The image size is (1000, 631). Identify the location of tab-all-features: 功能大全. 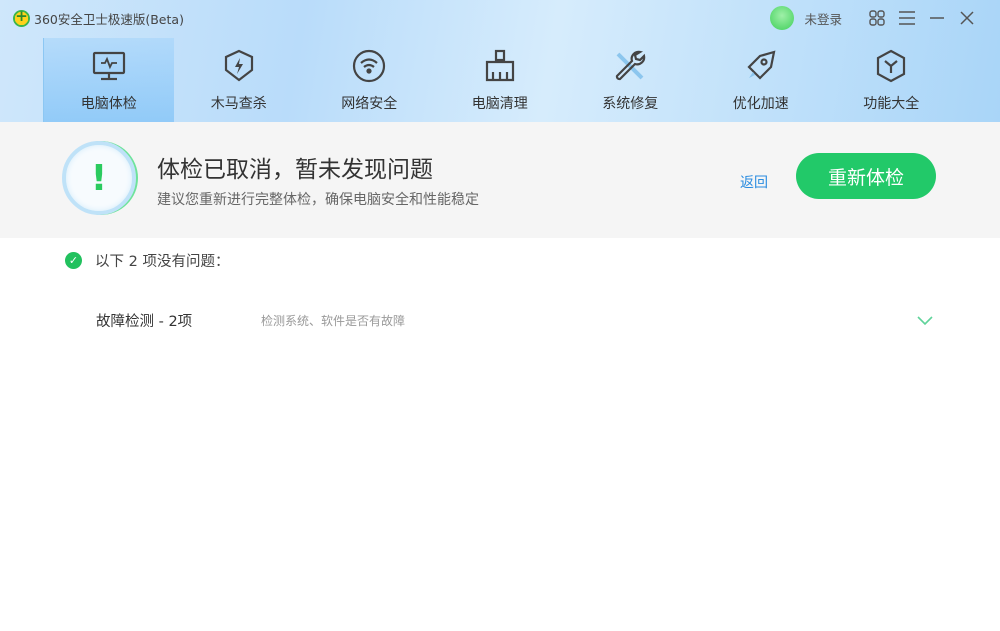
(891, 80).